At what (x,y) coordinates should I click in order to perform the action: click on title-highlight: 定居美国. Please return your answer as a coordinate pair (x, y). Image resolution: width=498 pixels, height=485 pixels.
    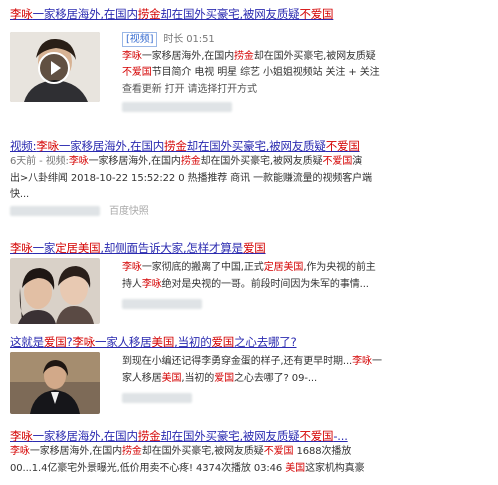
    Looking at the image, I should click on (78, 248).